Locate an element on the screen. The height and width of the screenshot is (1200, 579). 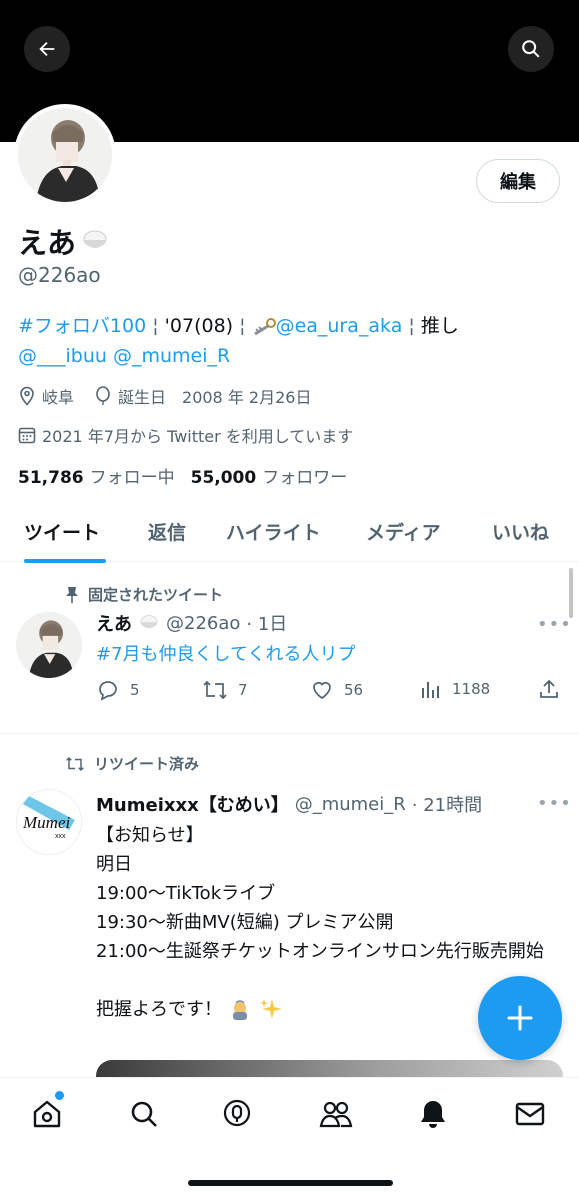
home-icon is located at coordinates (47, 1114).